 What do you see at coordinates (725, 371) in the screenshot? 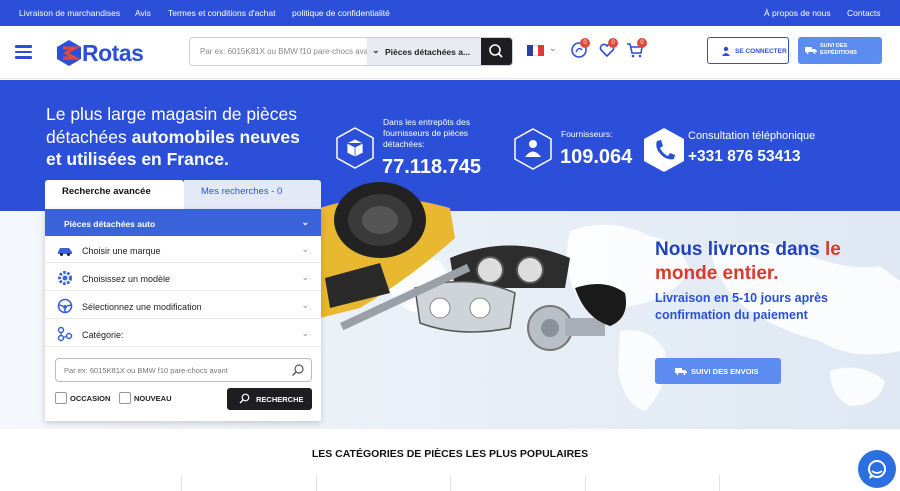
I see `track-shipments-promo-label: SUIVI DES ENVOIS` at bounding box center [725, 371].